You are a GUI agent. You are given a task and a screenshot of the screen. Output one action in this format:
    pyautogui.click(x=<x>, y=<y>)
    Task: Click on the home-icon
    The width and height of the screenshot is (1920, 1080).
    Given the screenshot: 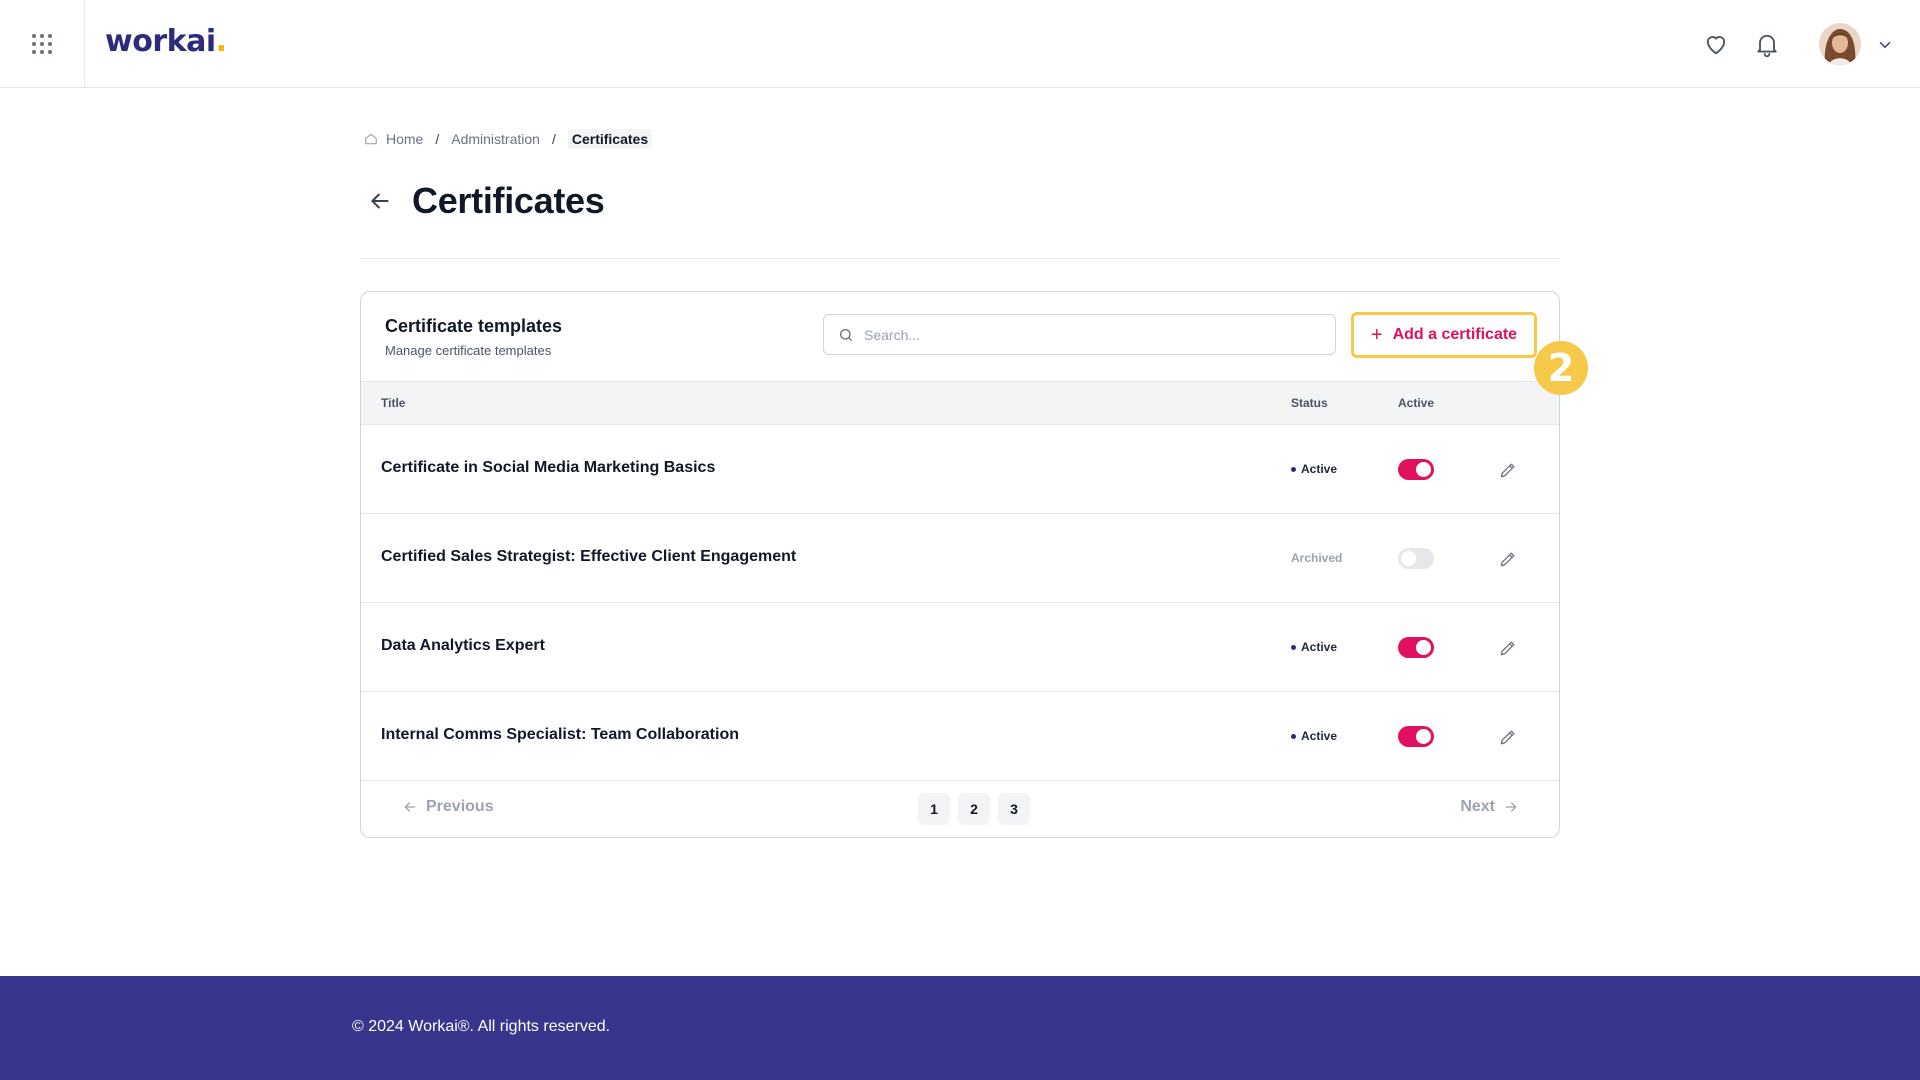 What is the action you would take?
    pyautogui.click(x=371, y=139)
    